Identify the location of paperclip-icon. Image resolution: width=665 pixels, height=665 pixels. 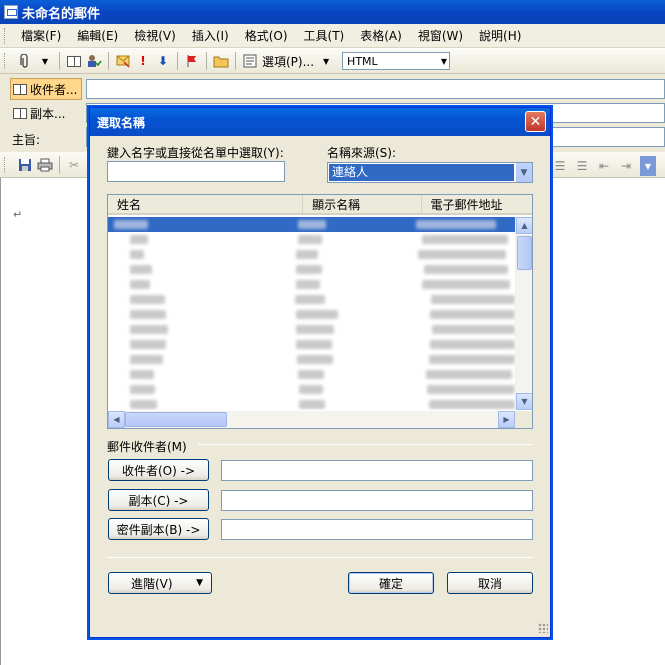
(25, 61).